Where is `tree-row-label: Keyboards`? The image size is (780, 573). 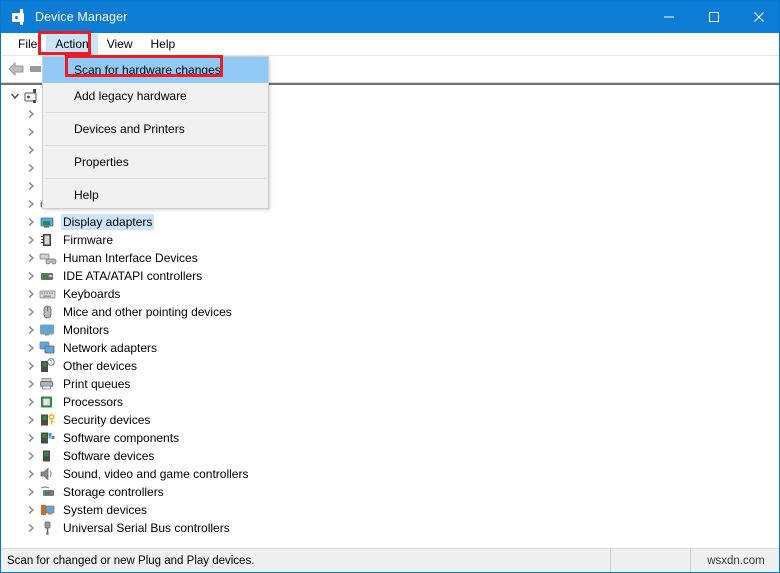 tree-row-label: Keyboards is located at coordinates (92, 294).